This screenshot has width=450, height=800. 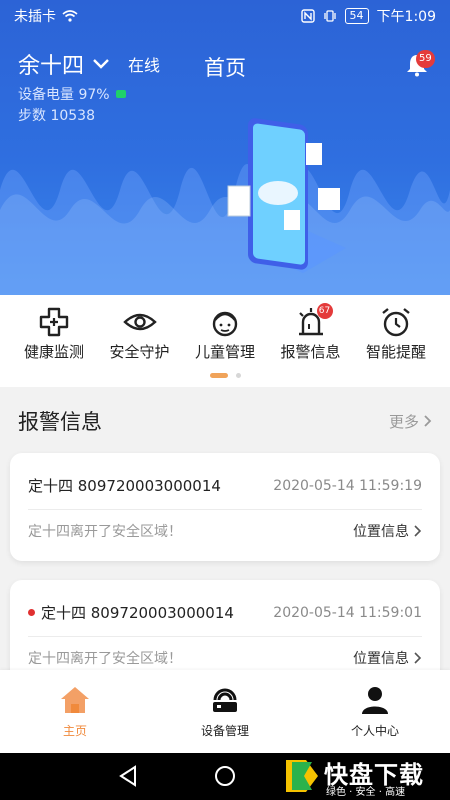 What do you see at coordinates (53, 352) in the screenshot?
I see `feature-label: 健康监测` at bounding box center [53, 352].